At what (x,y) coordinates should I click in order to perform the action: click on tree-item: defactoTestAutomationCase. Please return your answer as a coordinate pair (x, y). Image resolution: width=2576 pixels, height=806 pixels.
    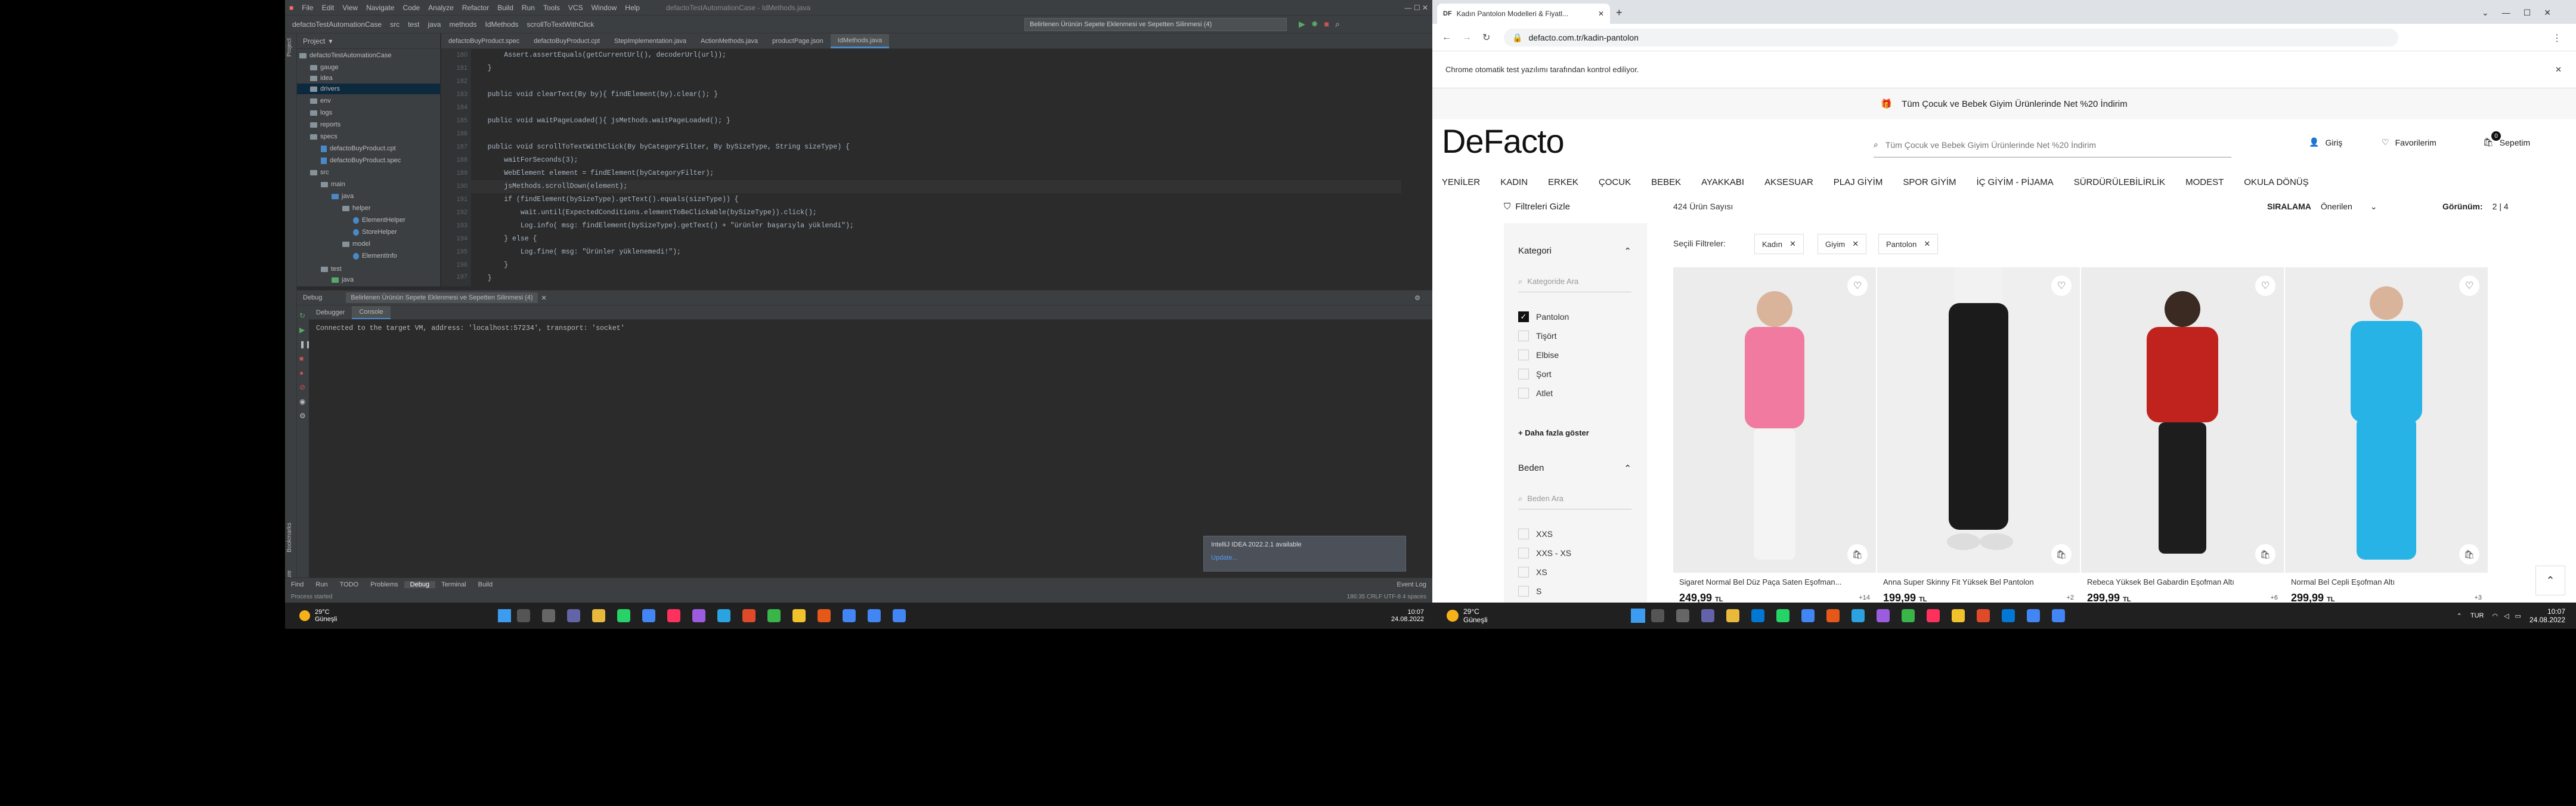
    Looking at the image, I should click on (346, 55).